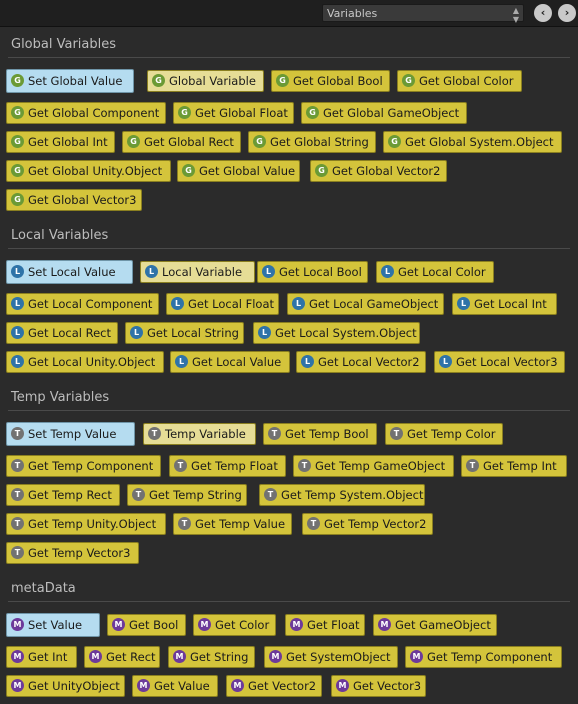 The width and height of the screenshot is (578, 704). I want to click on node-get-temp-string-button: T Get Temp String, so click(187, 495).